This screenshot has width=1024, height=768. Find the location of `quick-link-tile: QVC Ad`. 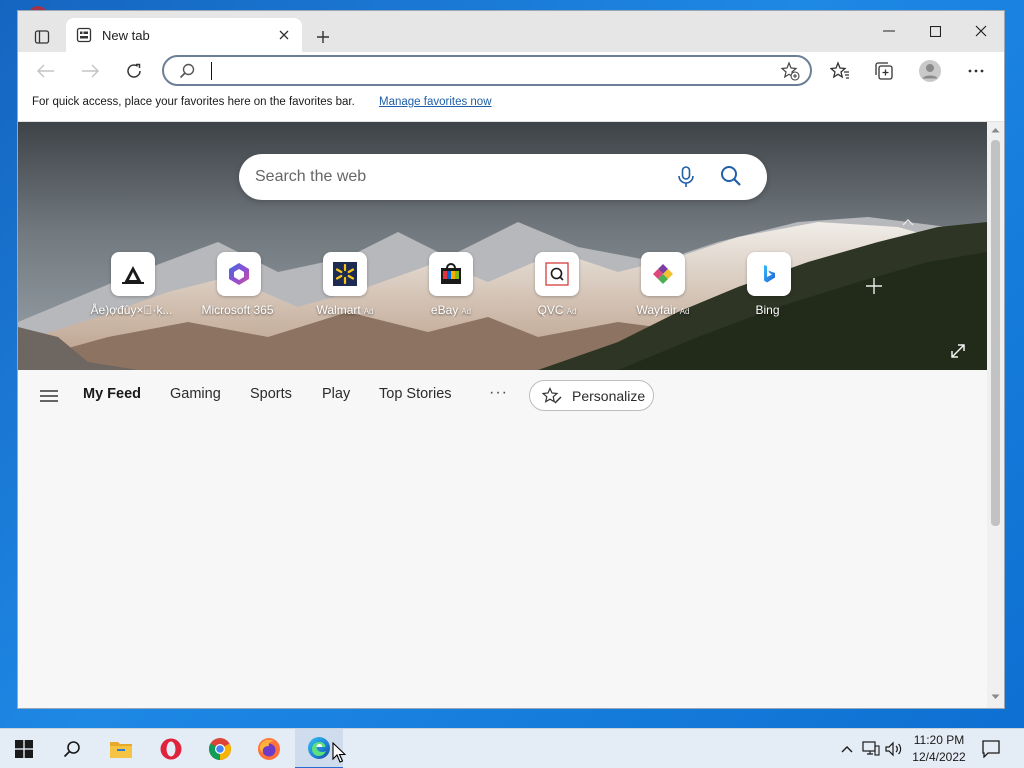

quick-link-tile: QVC Ad is located at coordinates (557, 284).